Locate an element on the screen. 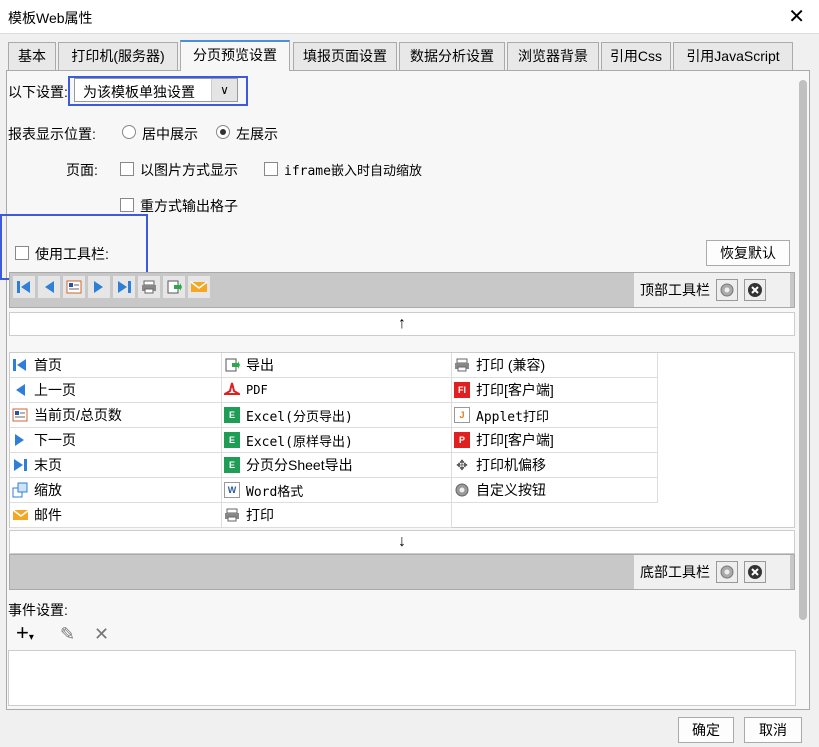  checkbox-use-toolbar is located at coordinates (22, 253).